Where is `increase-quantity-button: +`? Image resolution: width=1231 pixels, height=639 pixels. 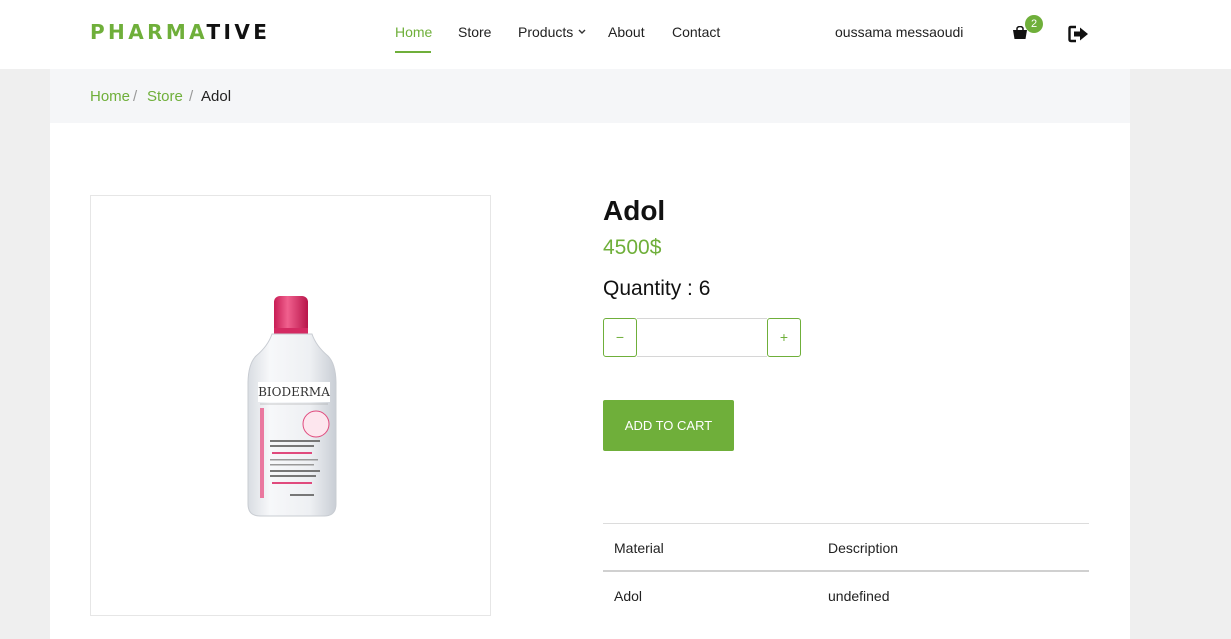
increase-quantity-button: + is located at coordinates (784, 337).